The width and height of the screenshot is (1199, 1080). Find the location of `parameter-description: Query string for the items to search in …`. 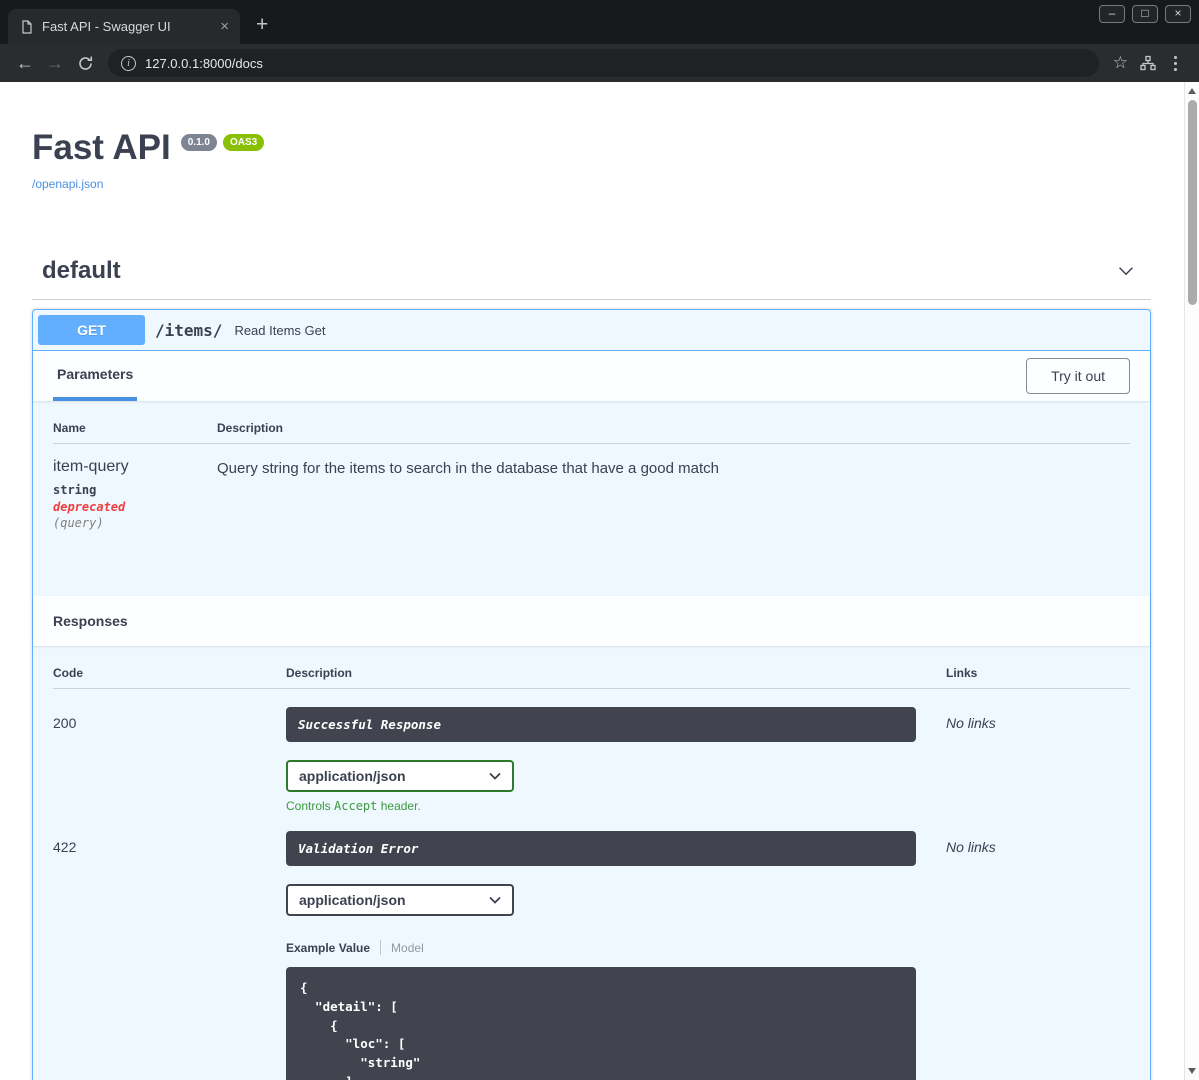

parameter-description: Query string for the items to search in … is located at coordinates (468, 468).